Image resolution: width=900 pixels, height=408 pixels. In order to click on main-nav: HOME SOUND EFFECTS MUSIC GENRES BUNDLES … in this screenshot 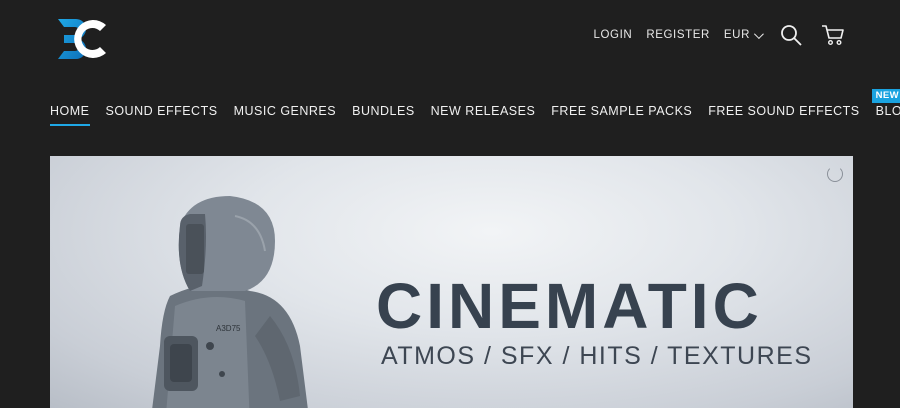, I will do `click(475, 107)`.